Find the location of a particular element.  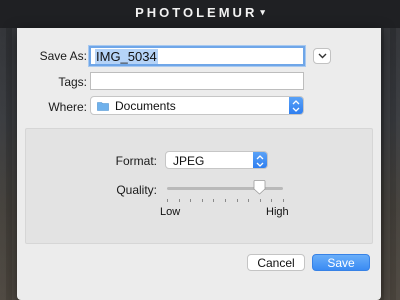

quality-slider-thumb is located at coordinates (259, 187).